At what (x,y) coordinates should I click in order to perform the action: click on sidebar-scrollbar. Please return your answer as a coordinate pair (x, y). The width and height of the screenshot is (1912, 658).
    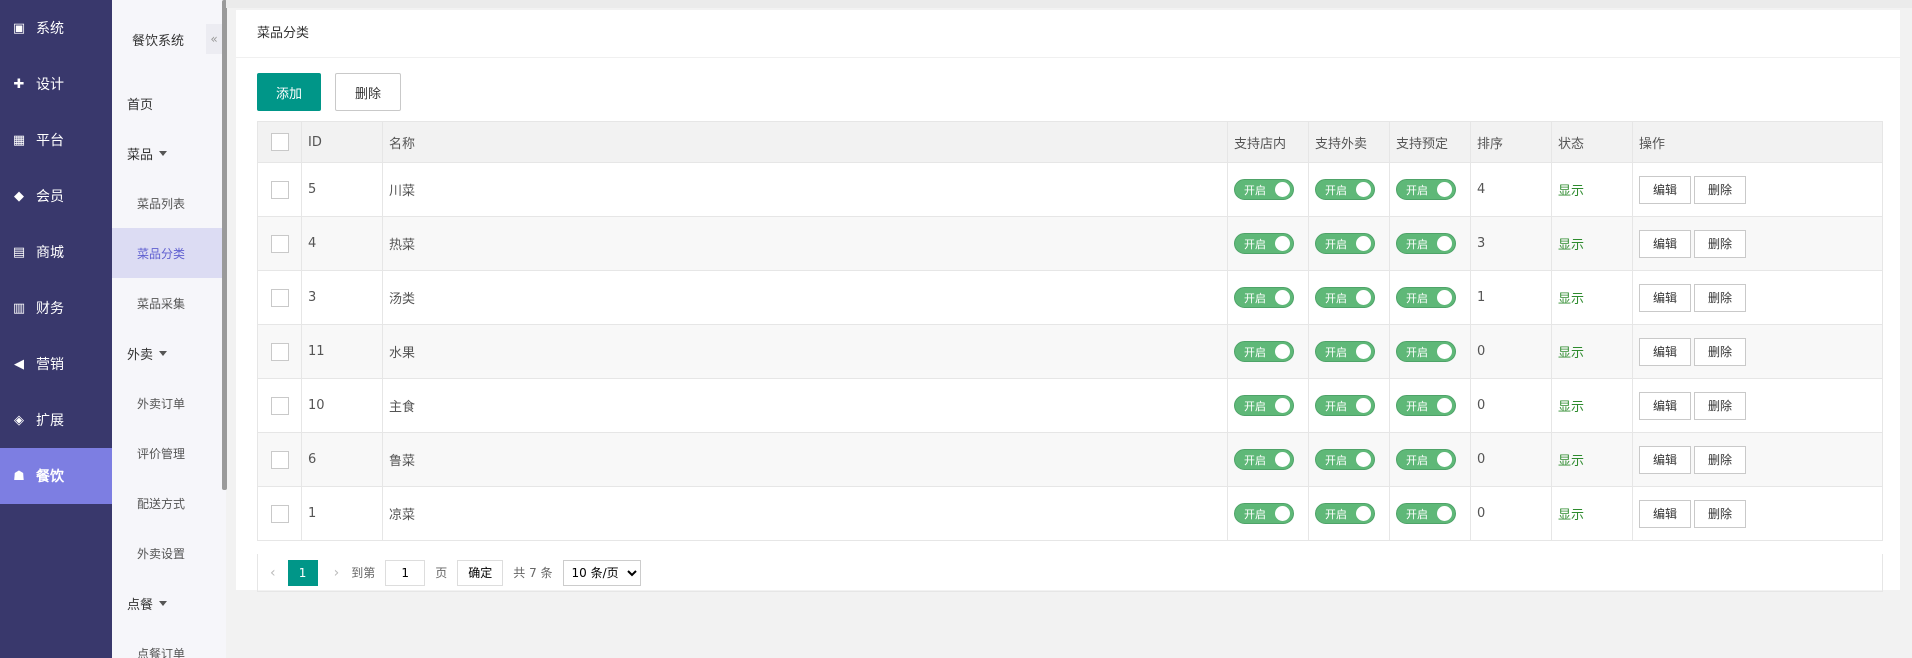
    Looking at the image, I should click on (224, 245).